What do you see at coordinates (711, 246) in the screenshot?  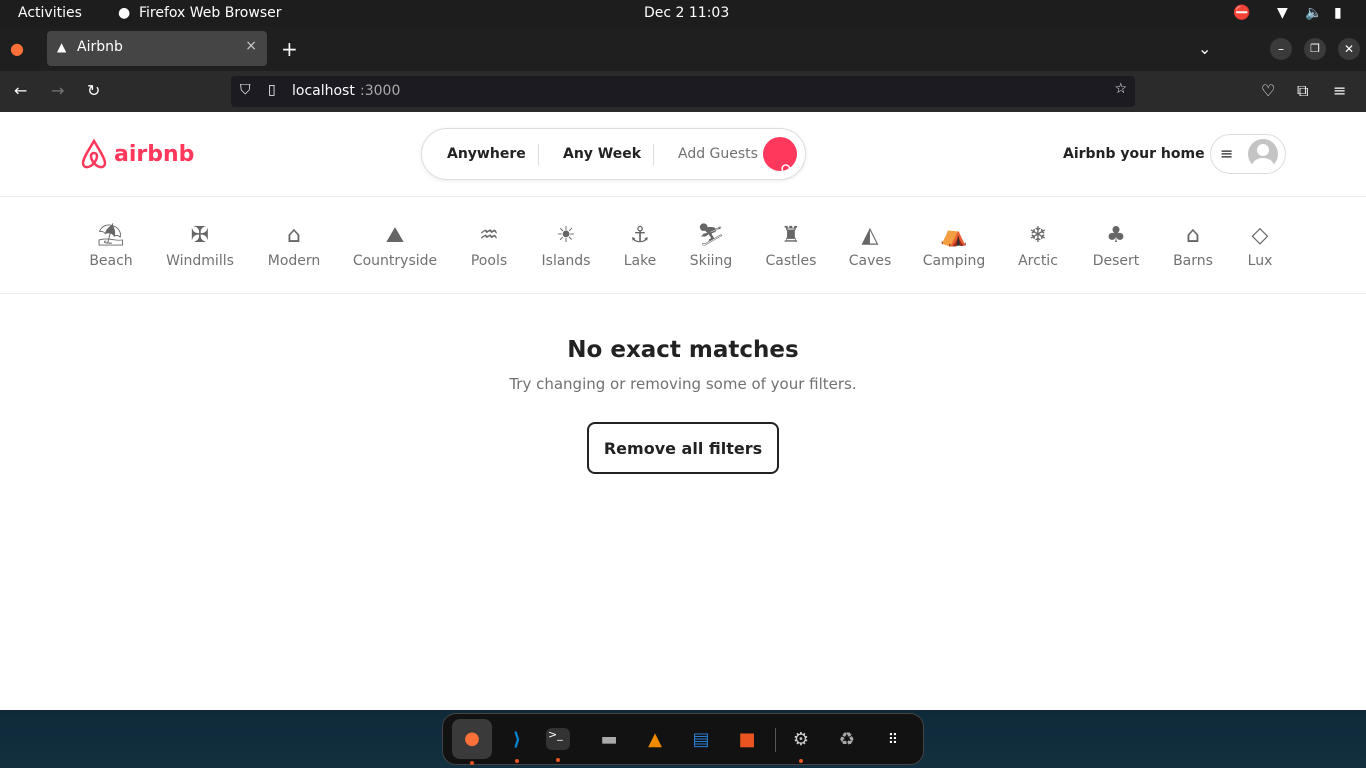 I see `category-skiing: ⛷ Skiing` at bounding box center [711, 246].